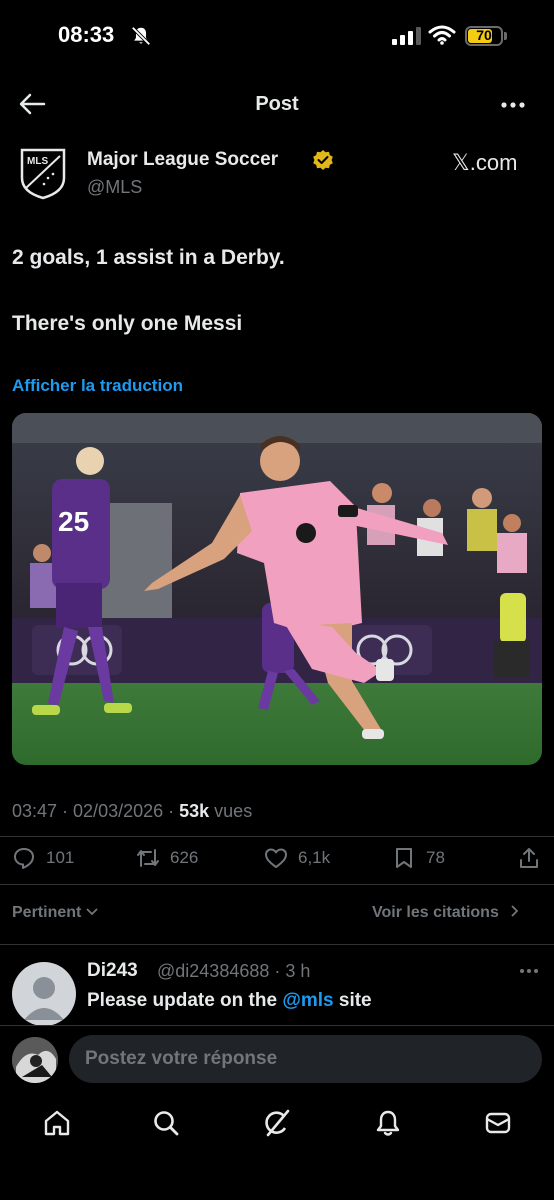 This screenshot has height=1200, width=554. What do you see at coordinates (86, 34) in the screenshot?
I see `status-time: 08:33` at bounding box center [86, 34].